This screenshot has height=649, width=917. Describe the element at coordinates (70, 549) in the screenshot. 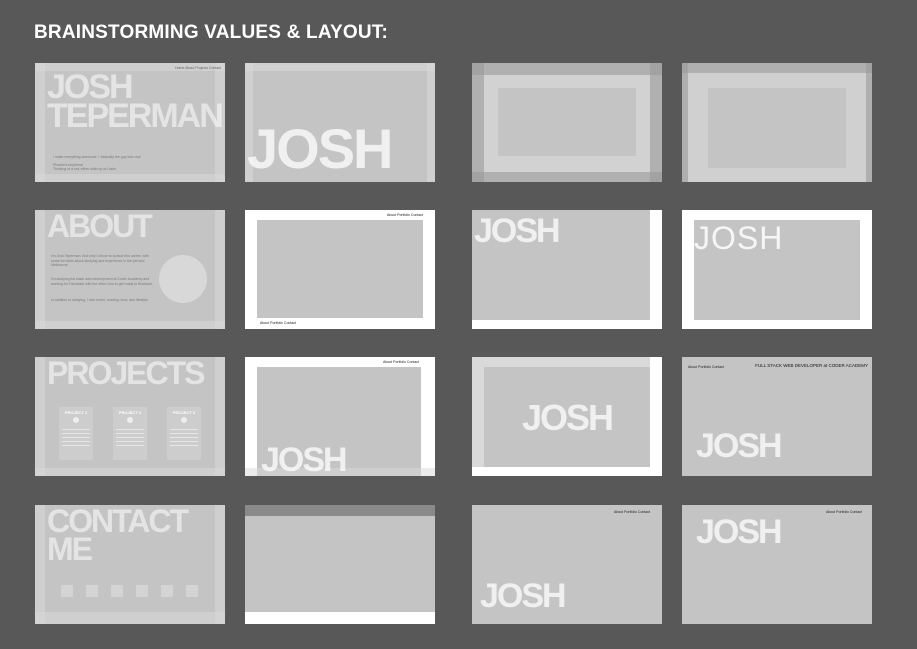

I see `contact-title: ME` at that location.